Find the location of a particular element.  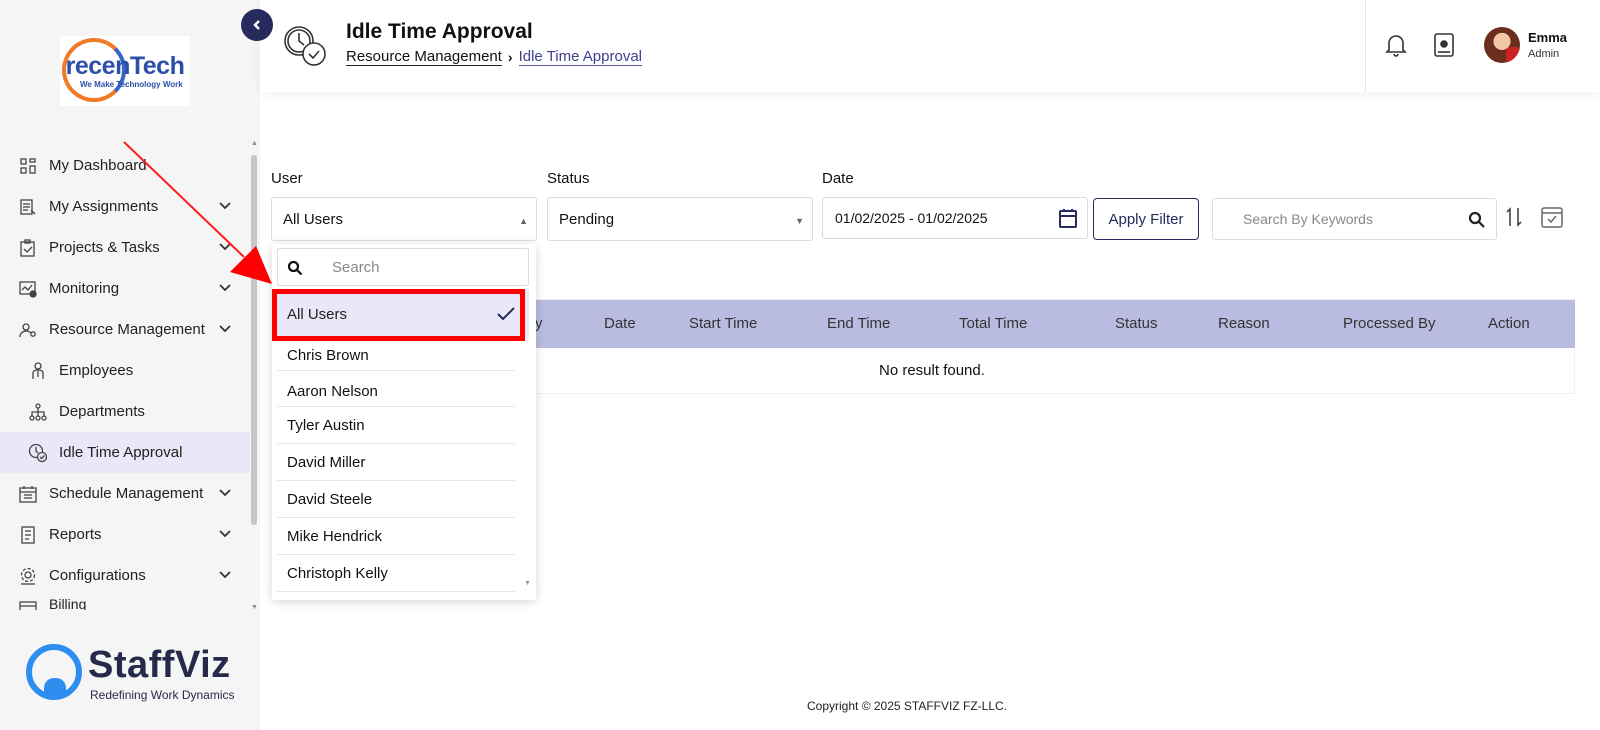

table-header-action: Action is located at coordinates (1509, 323).